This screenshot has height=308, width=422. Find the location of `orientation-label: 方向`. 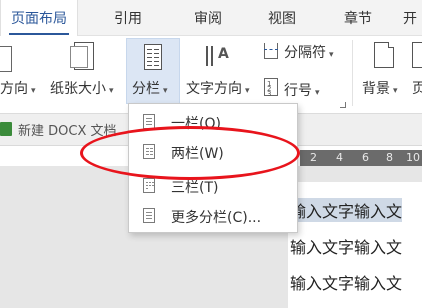

orientation-label: 方向 is located at coordinates (14, 89).